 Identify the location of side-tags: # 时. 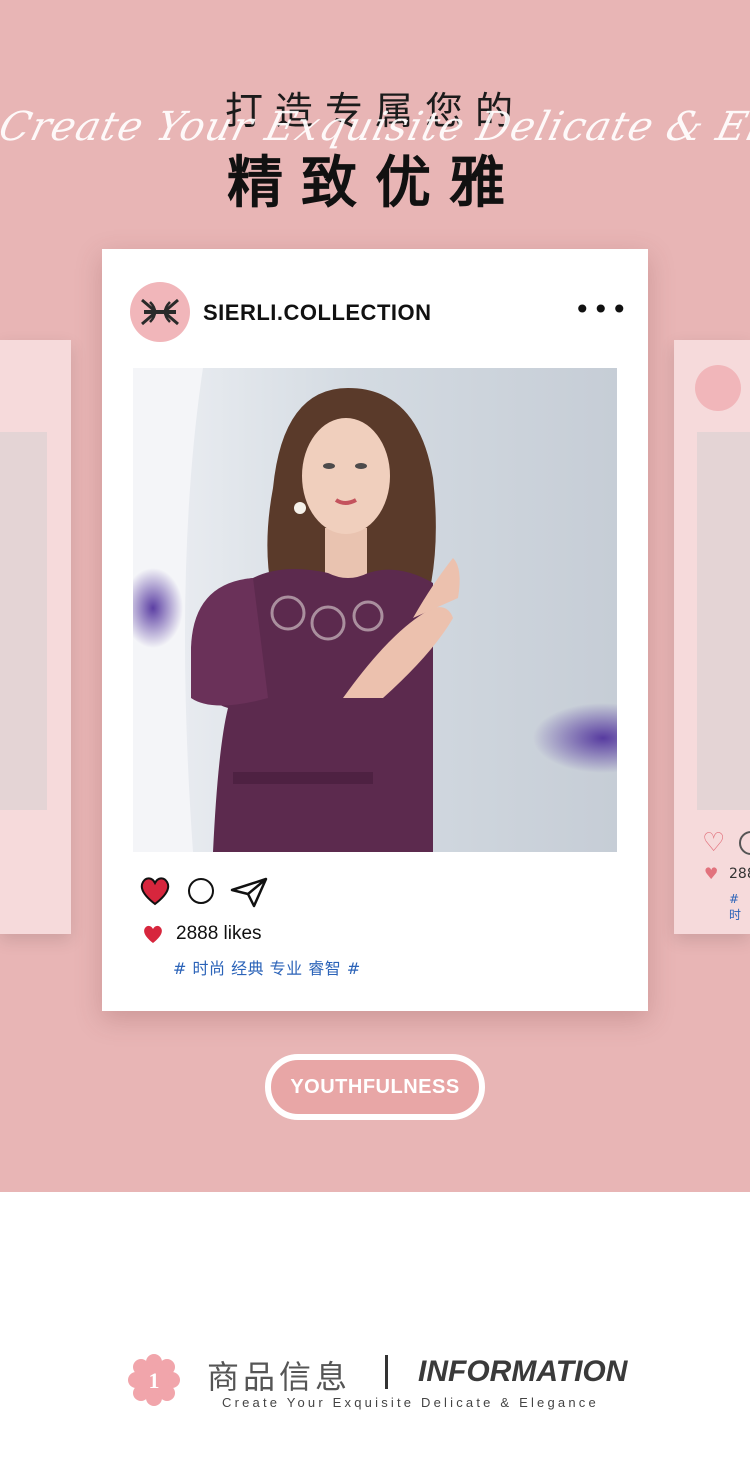
(735, 907).